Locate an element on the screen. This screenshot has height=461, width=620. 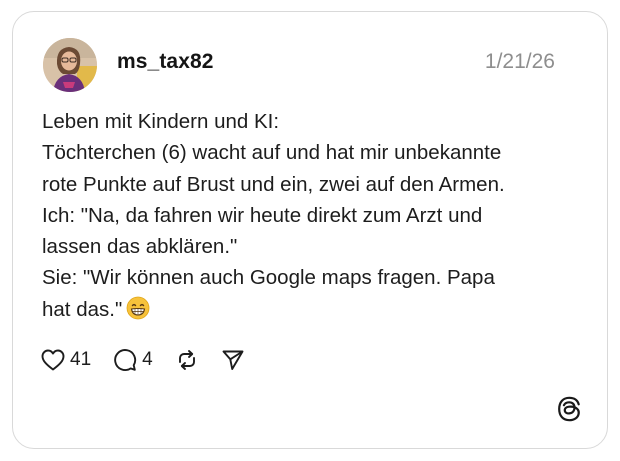
send-icon is located at coordinates (233, 360).